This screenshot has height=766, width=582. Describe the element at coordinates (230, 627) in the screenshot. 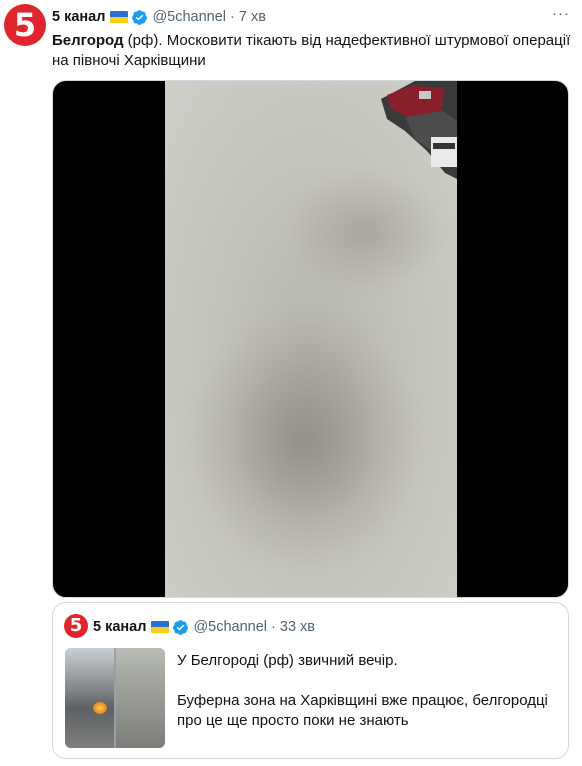

I see `quoted-handle: @5channel` at that location.